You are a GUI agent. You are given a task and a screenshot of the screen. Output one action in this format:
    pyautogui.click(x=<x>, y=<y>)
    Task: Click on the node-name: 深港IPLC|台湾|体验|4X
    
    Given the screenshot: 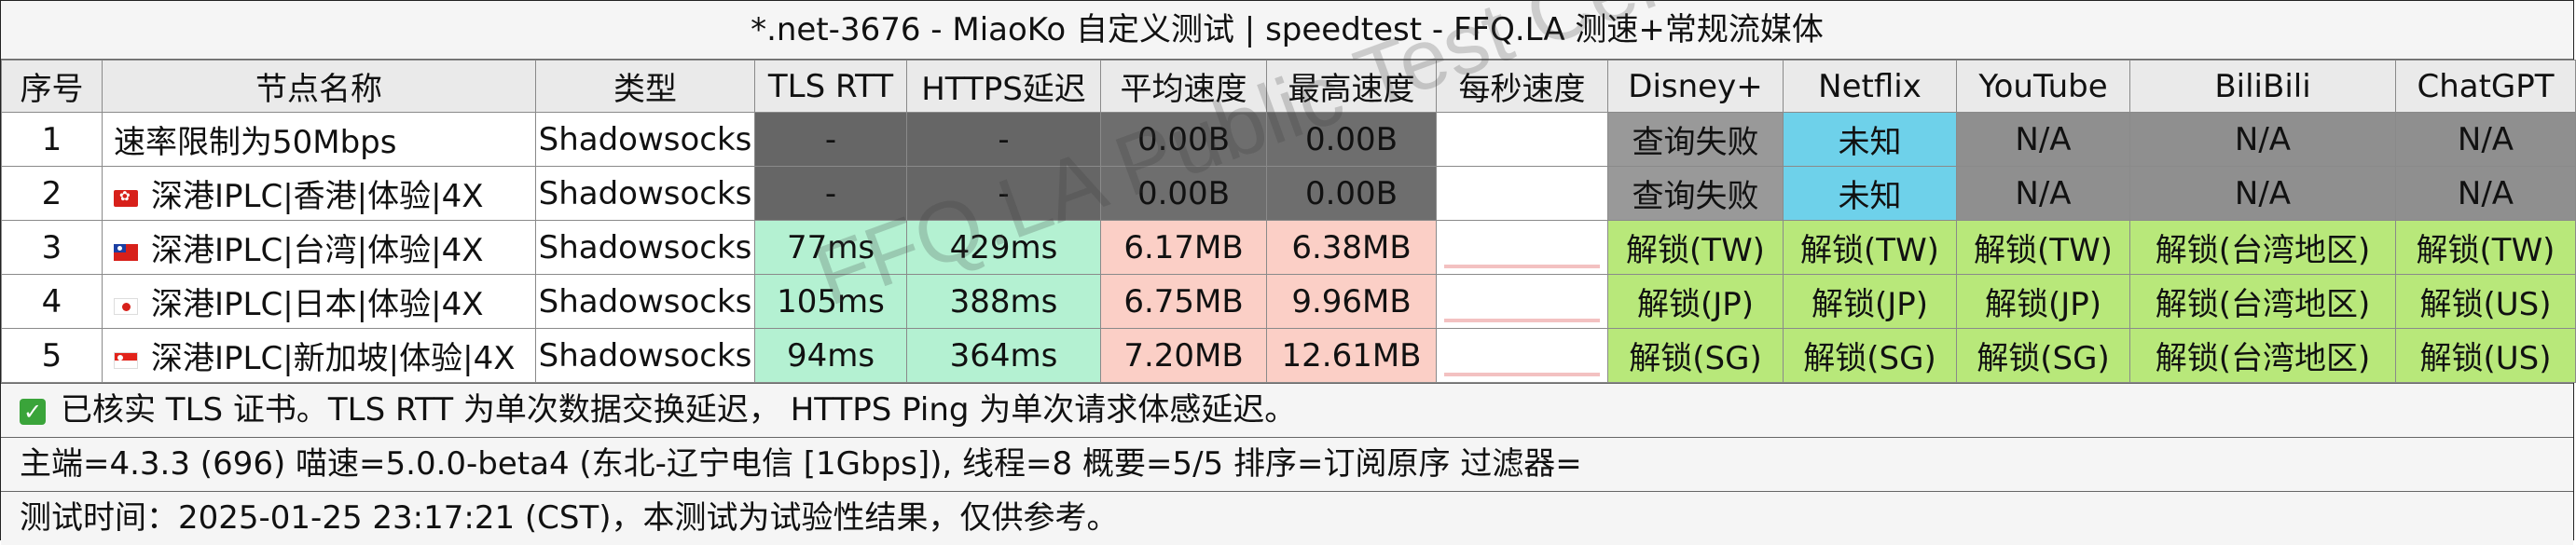 What is the action you would take?
    pyautogui.click(x=319, y=247)
    